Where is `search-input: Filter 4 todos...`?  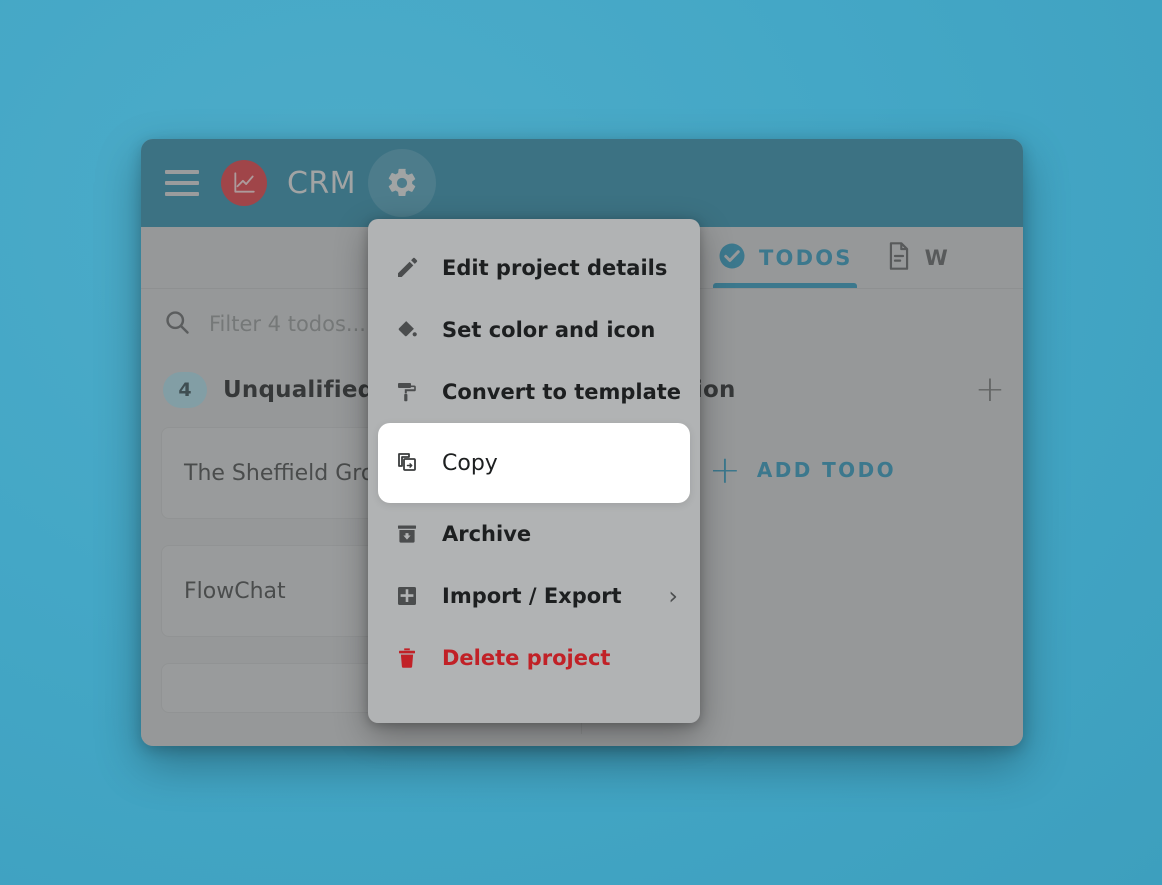
search-input: Filter 4 todos... is located at coordinates (287, 324).